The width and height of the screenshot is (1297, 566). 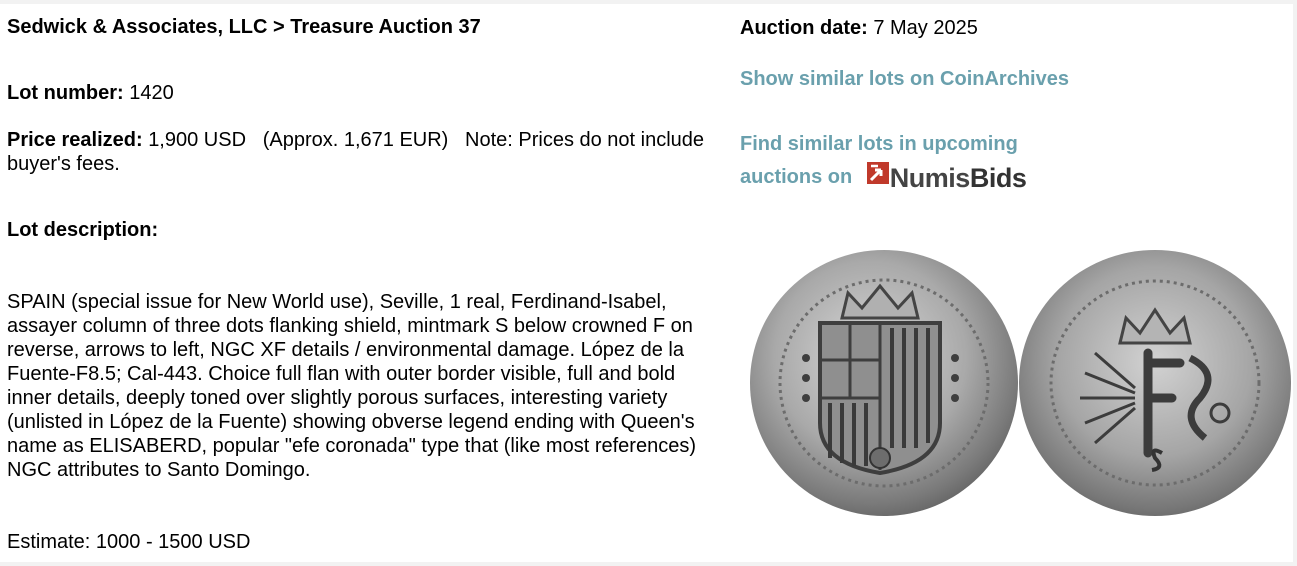 What do you see at coordinates (904, 79) in the screenshot?
I see `show-similar-coinarchives-link: Show similar lots on CoinArchives` at bounding box center [904, 79].